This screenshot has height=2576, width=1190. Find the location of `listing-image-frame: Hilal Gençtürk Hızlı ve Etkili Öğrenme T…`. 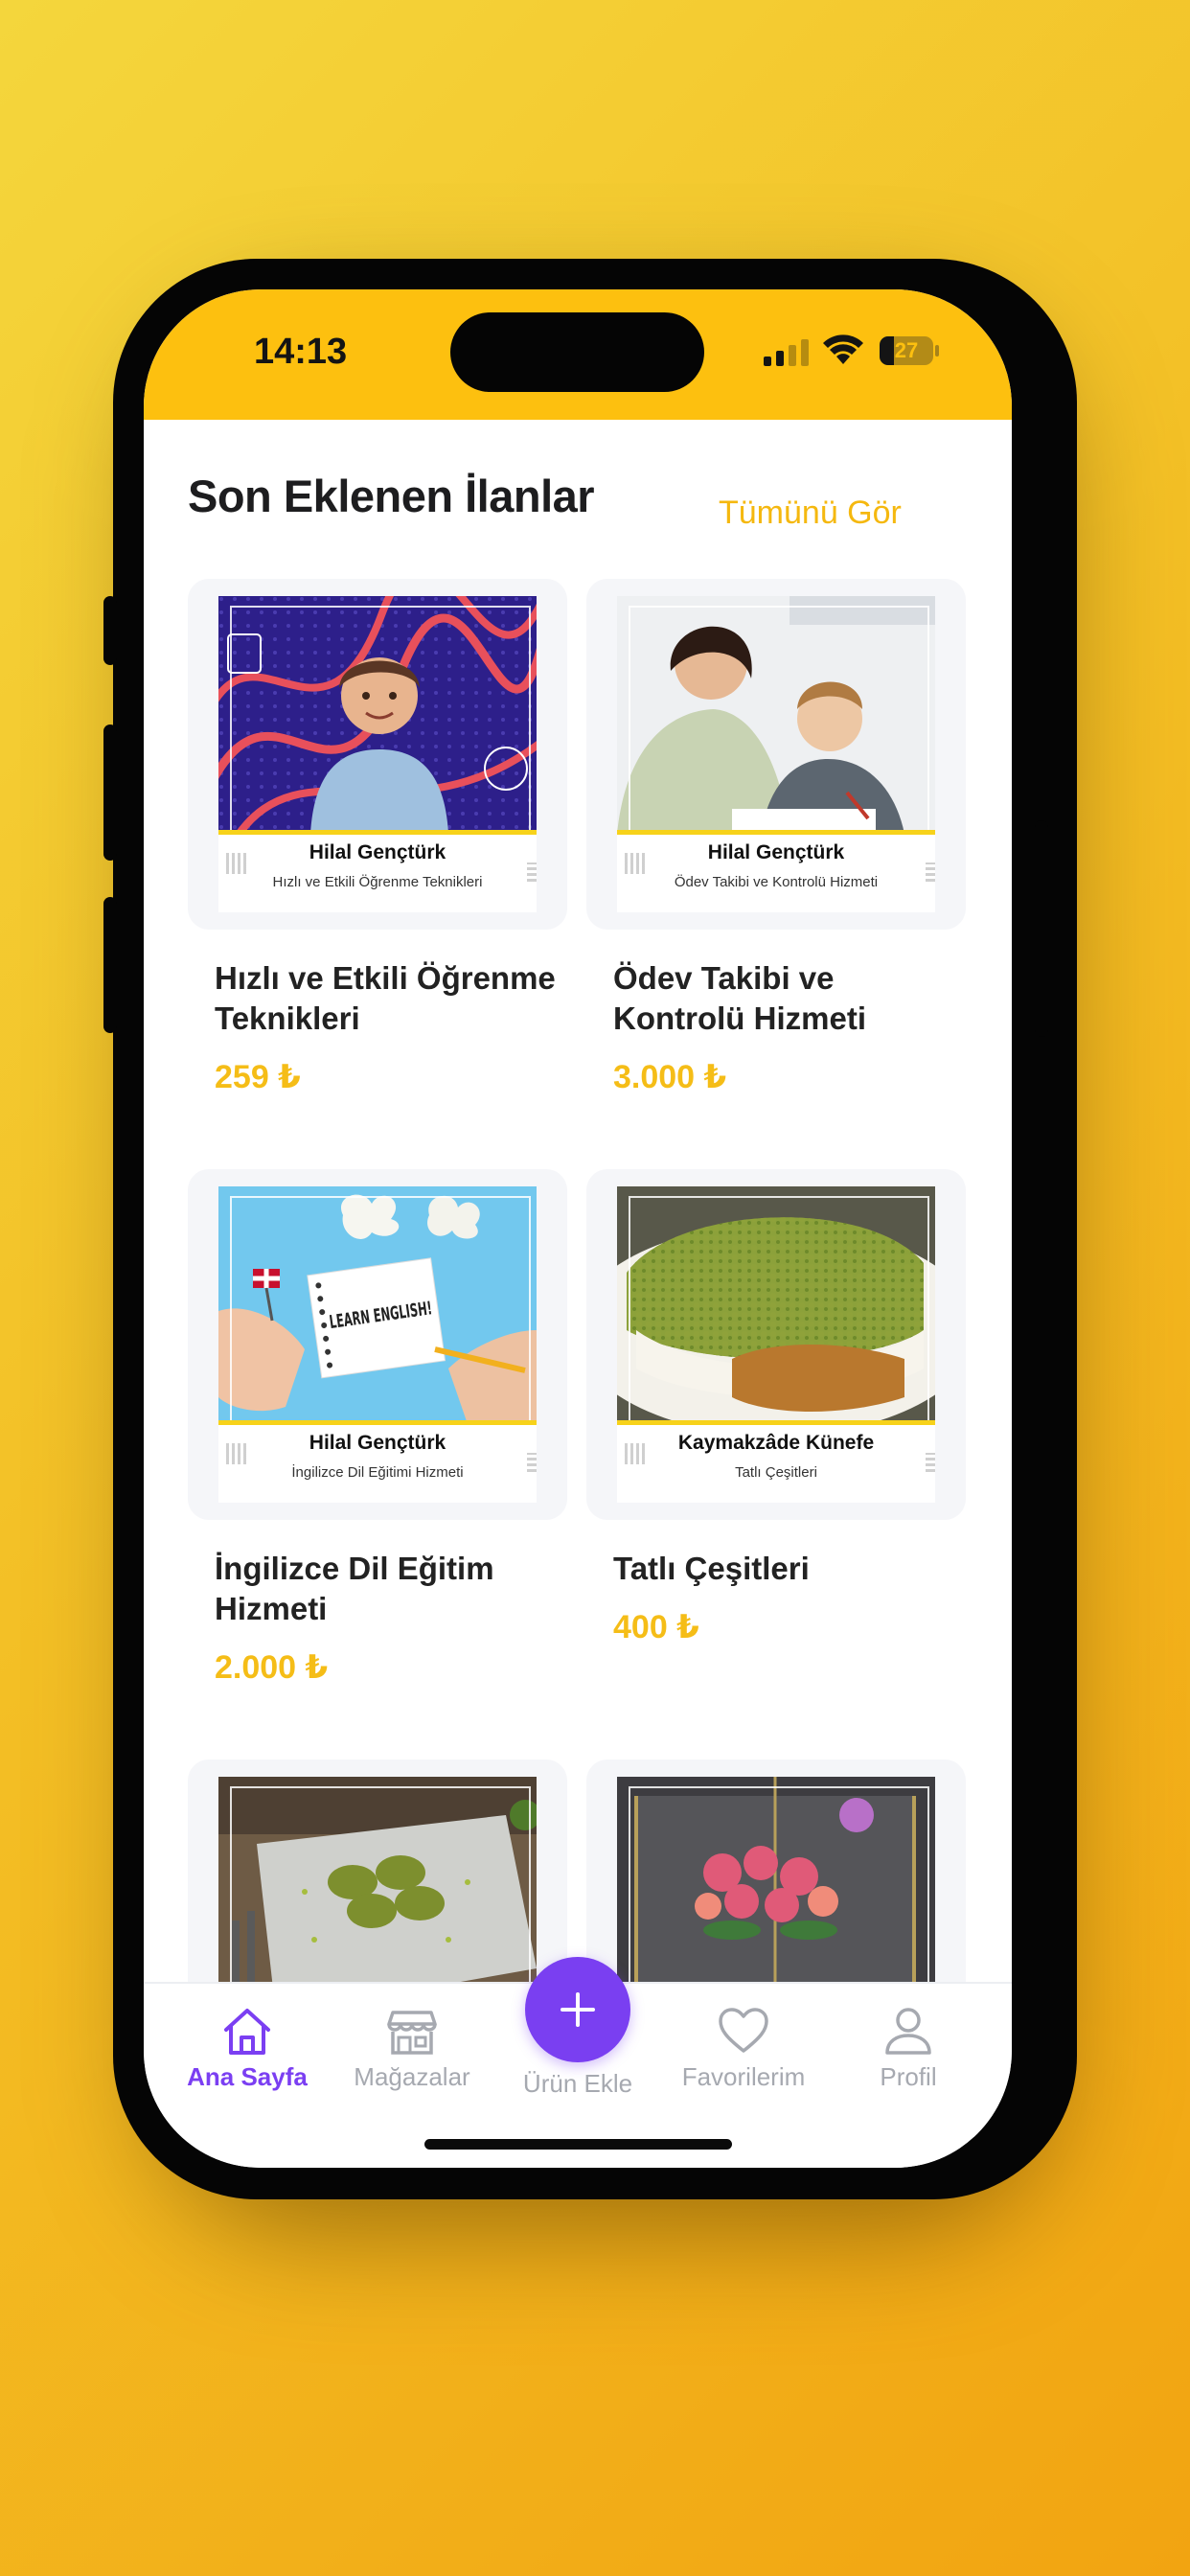

listing-image-frame: Hilal Gençtürk Hızlı ve Etkili Öğrenme T… is located at coordinates (378, 754).